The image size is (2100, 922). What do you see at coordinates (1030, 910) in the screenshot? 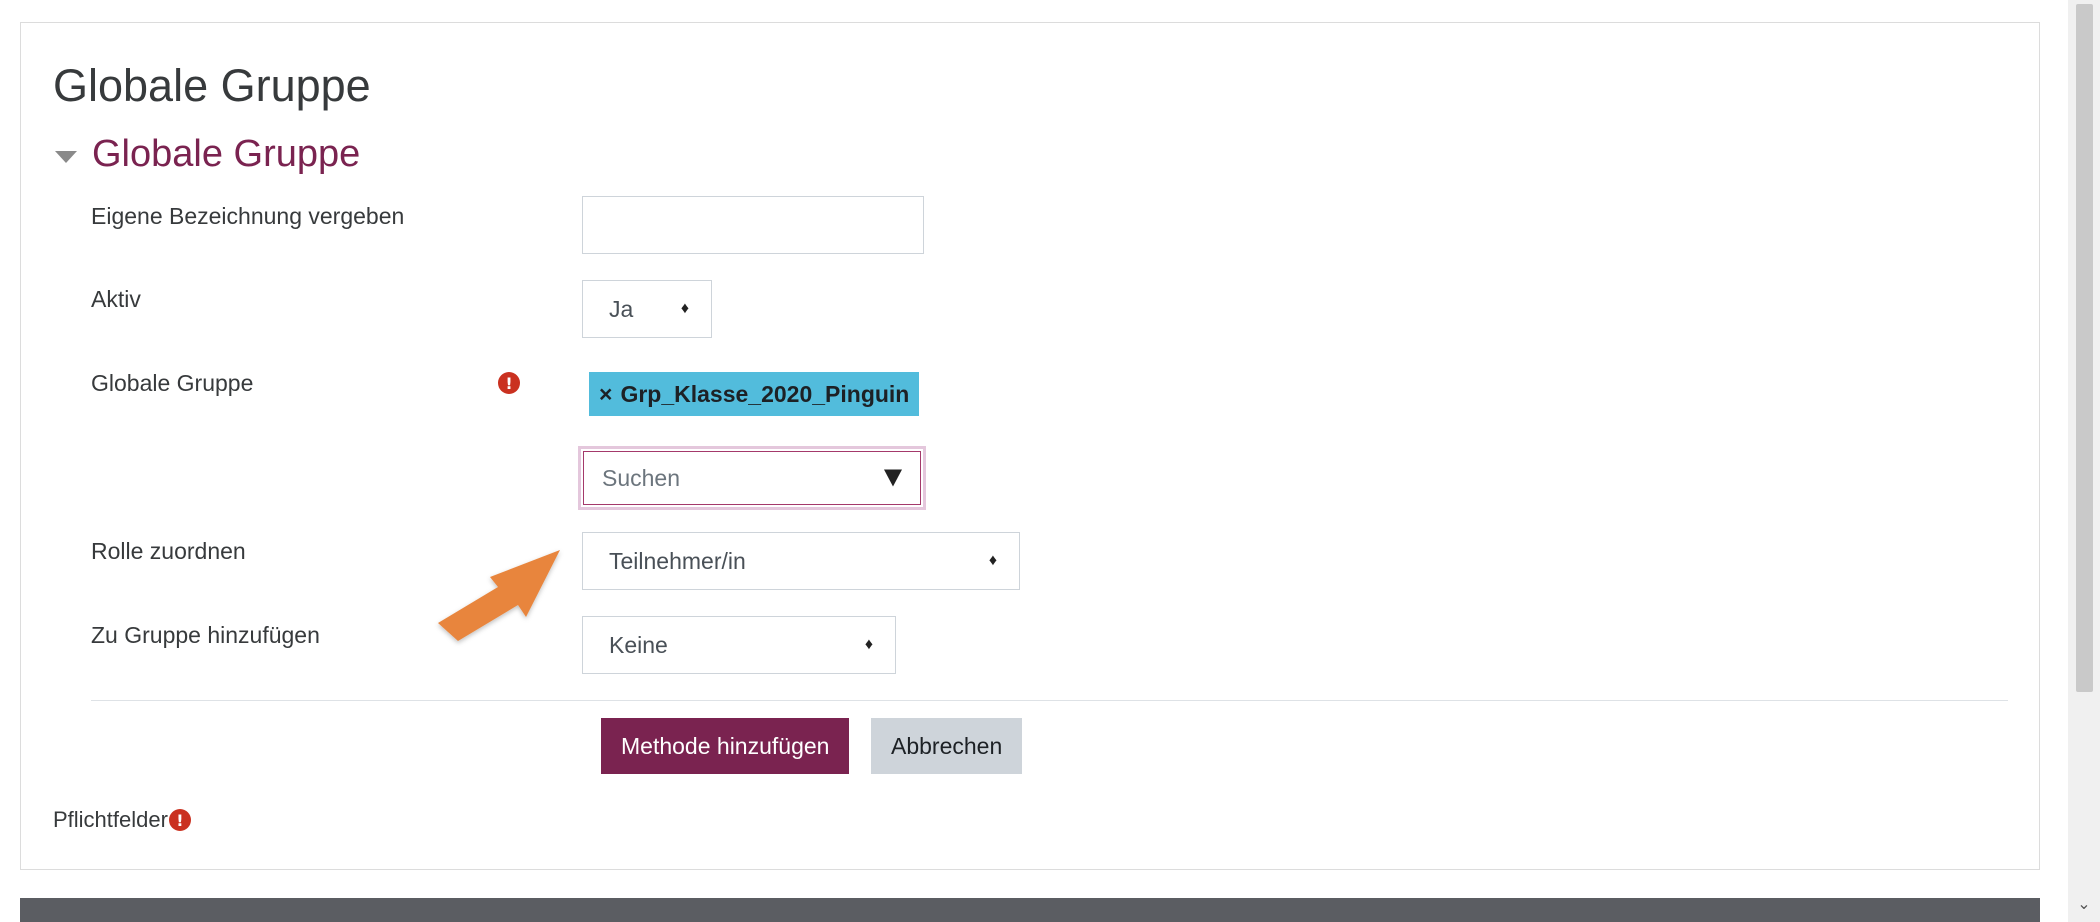
I see `page-footer` at bounding box center [1030, 910].